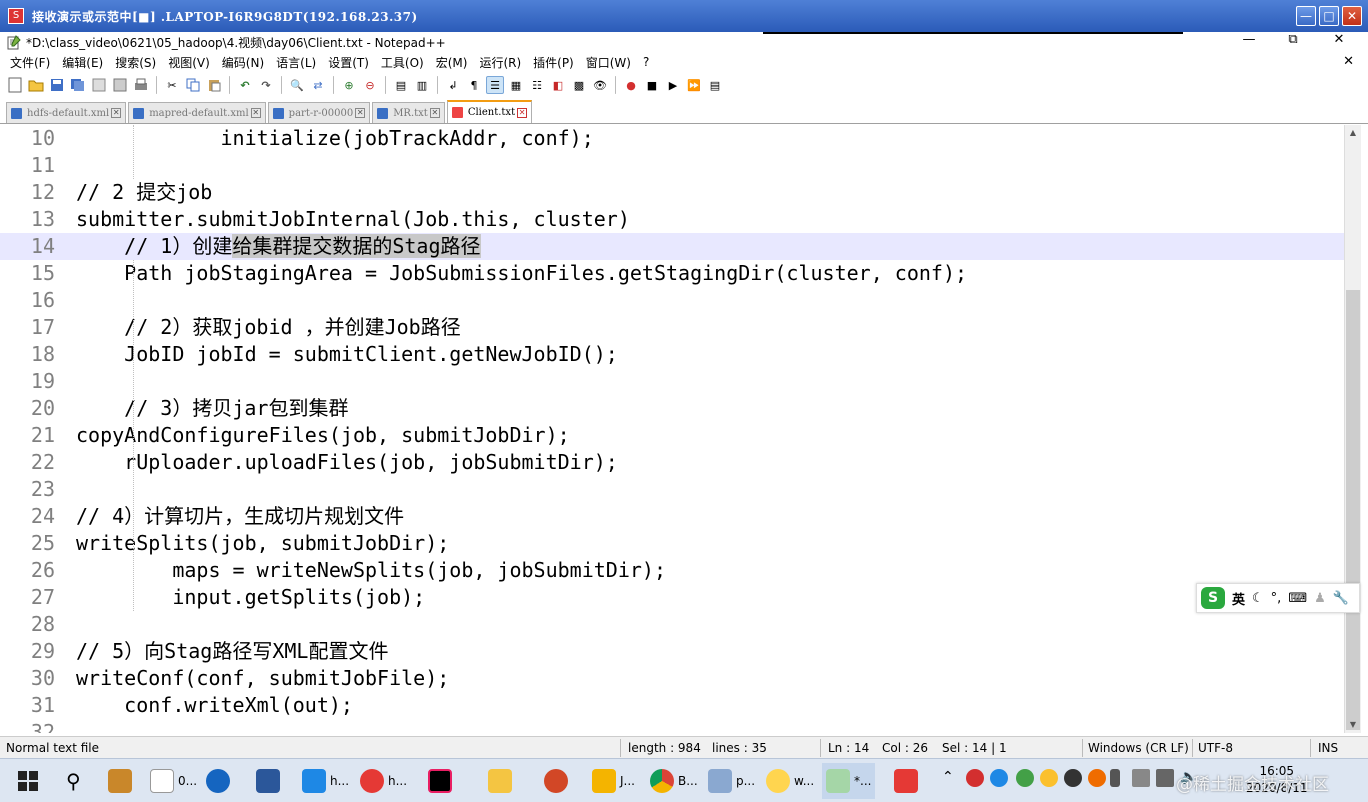 The image size is (1368, 802). Describe the element at coordinates (1141, 778) in the screenshot. I see `tray-keyboard-icon` at that location.